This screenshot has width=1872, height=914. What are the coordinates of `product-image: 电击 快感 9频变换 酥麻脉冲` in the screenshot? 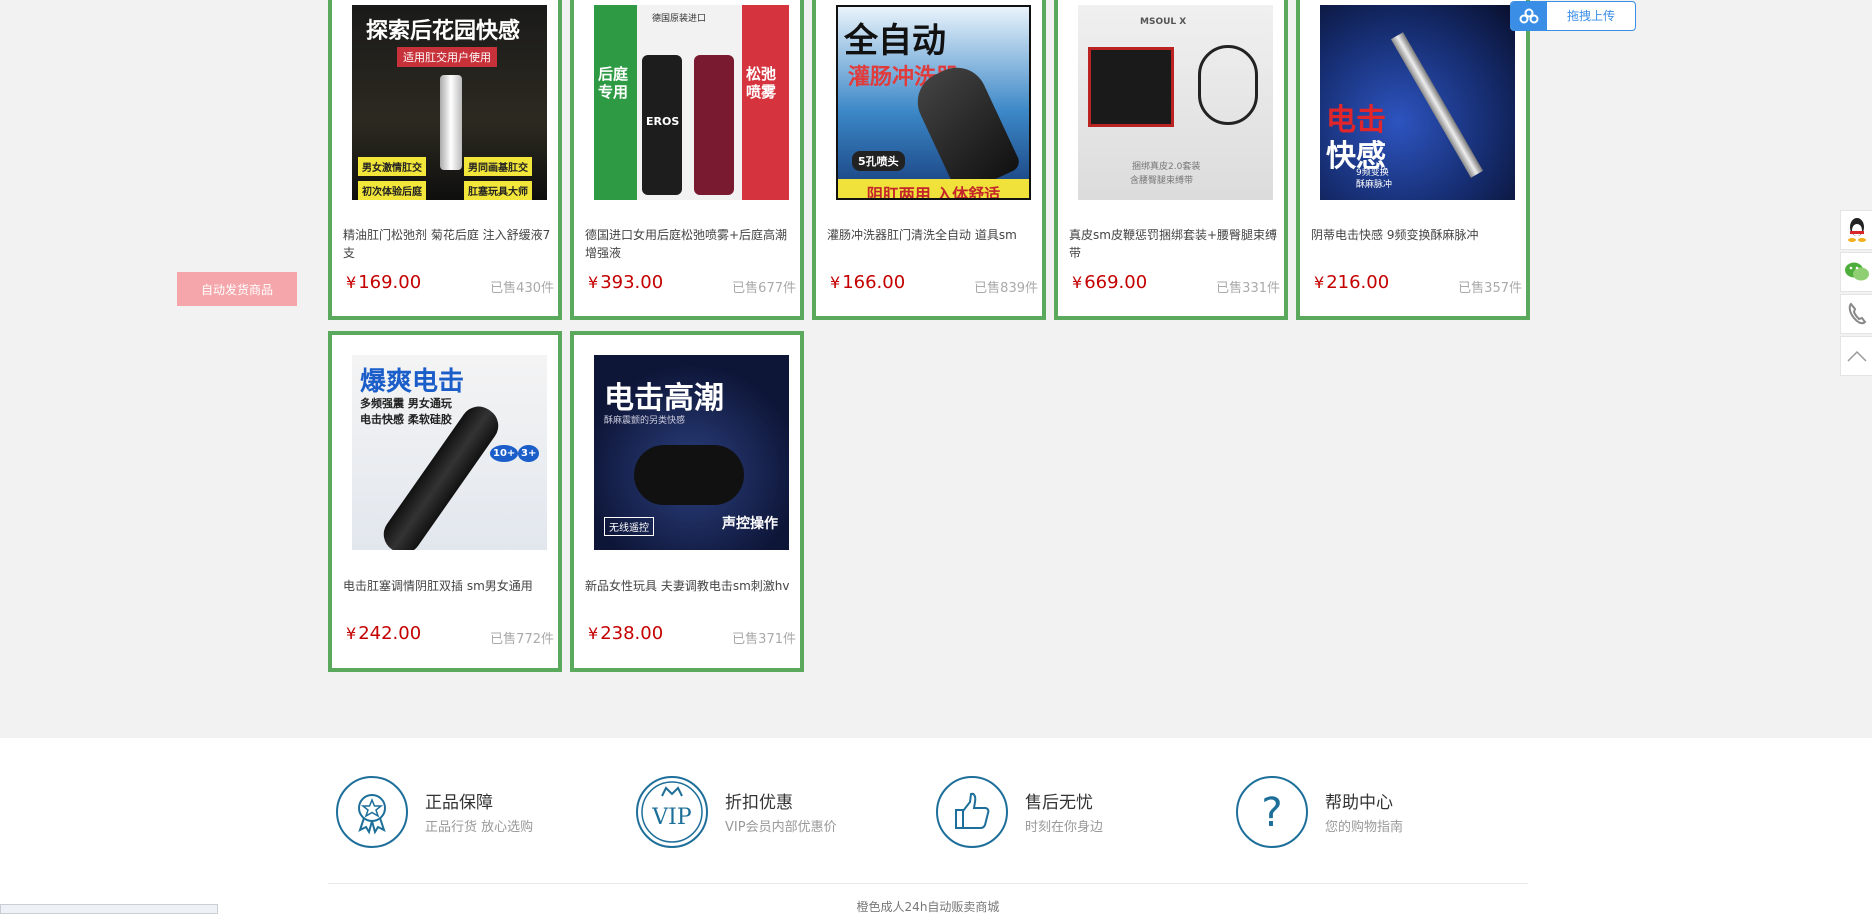 It's located at (1417, 102).